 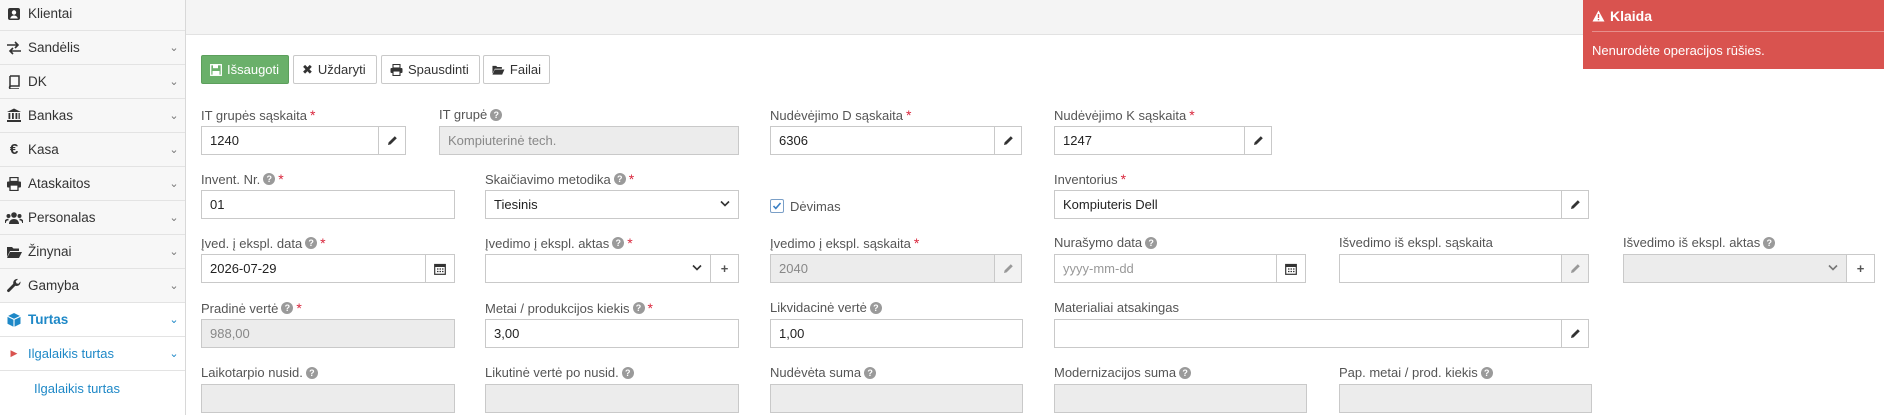 What do you see at coordinates (43, 149) in the screenshot?
I see `sidebar-item-label: Kasa` at bounding box center [43, 149].